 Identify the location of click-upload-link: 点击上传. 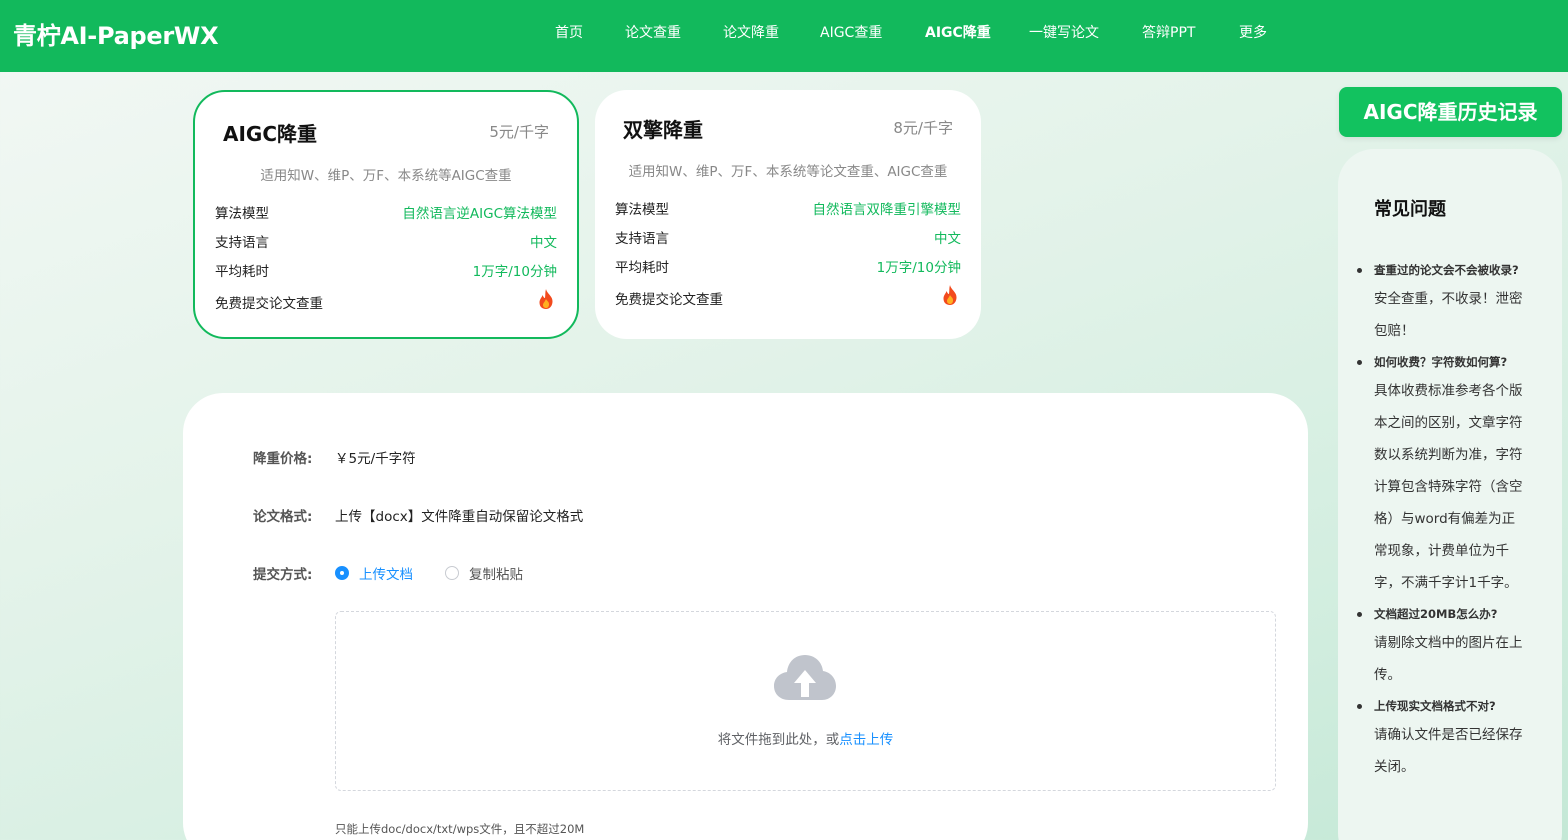
(866, 740).